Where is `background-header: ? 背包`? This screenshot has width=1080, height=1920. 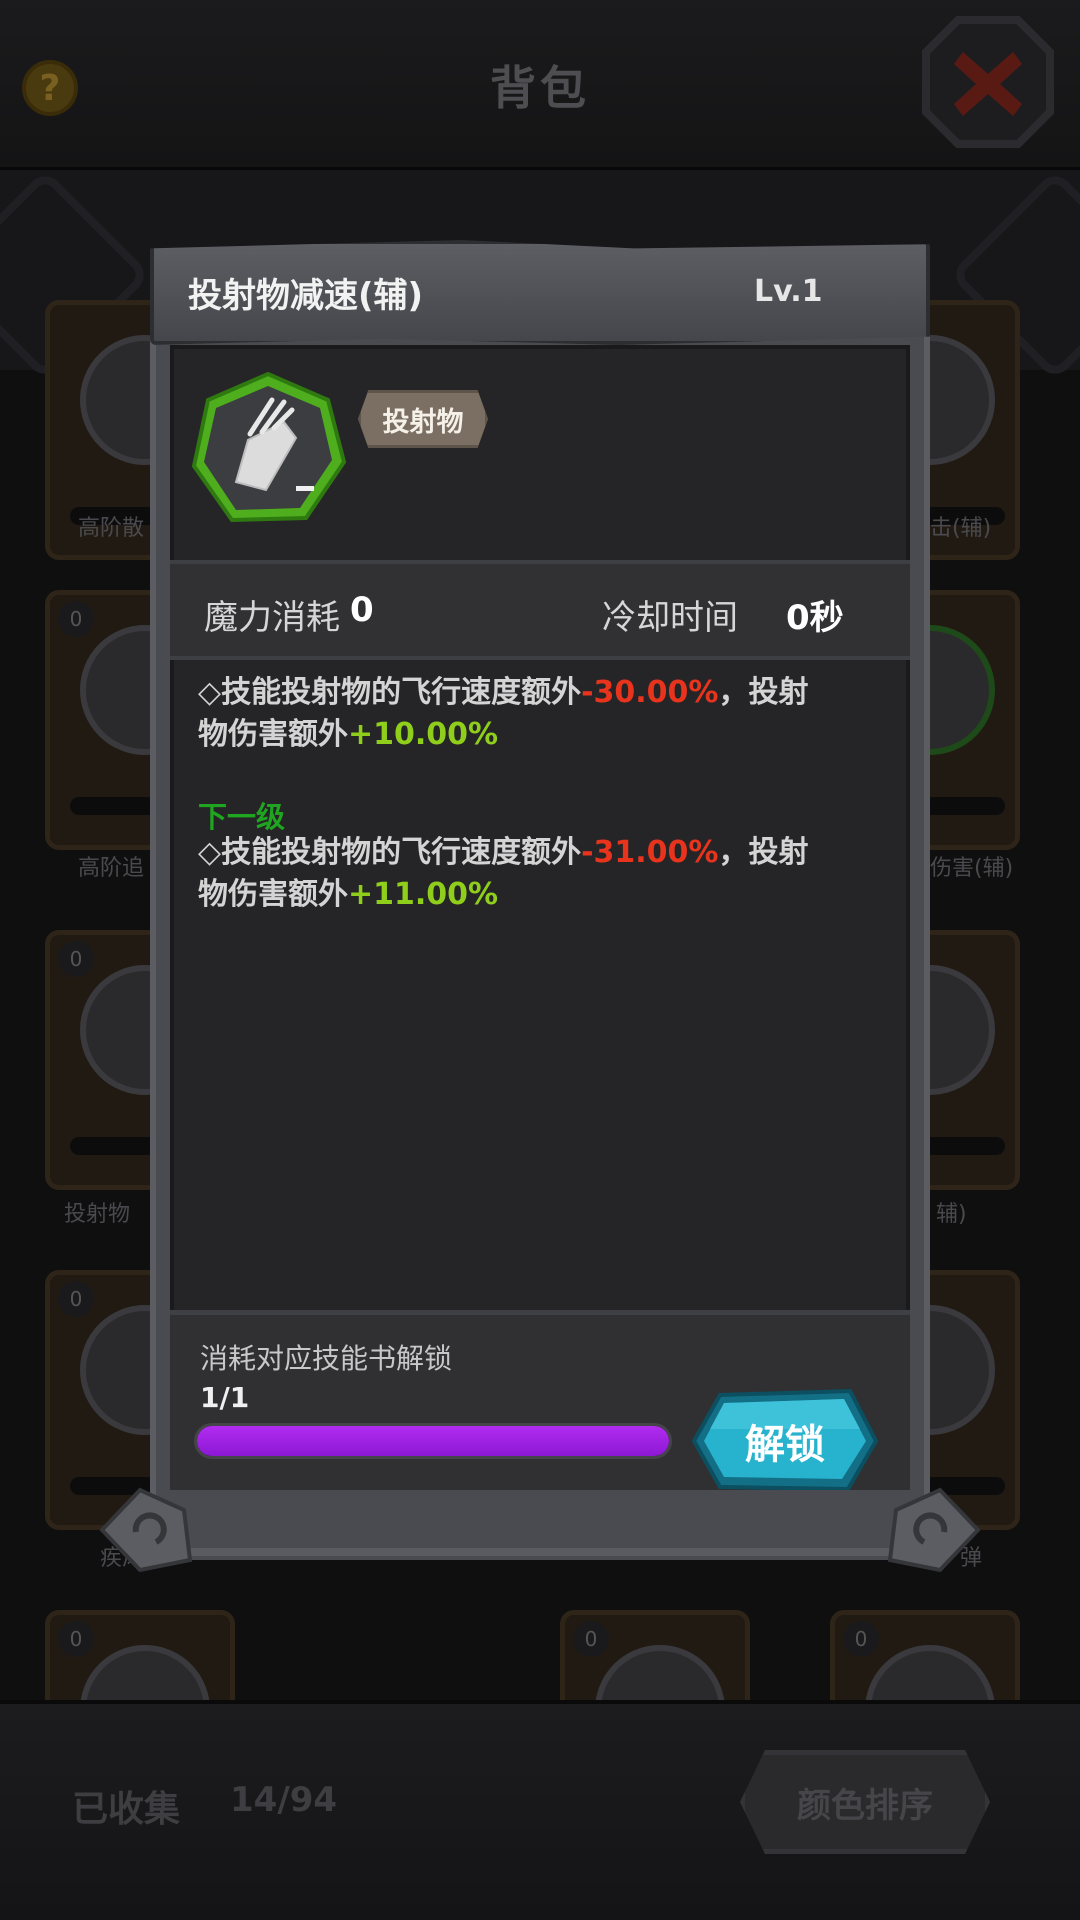
background-header: ? 背包 is located at coordinates (540, 85).